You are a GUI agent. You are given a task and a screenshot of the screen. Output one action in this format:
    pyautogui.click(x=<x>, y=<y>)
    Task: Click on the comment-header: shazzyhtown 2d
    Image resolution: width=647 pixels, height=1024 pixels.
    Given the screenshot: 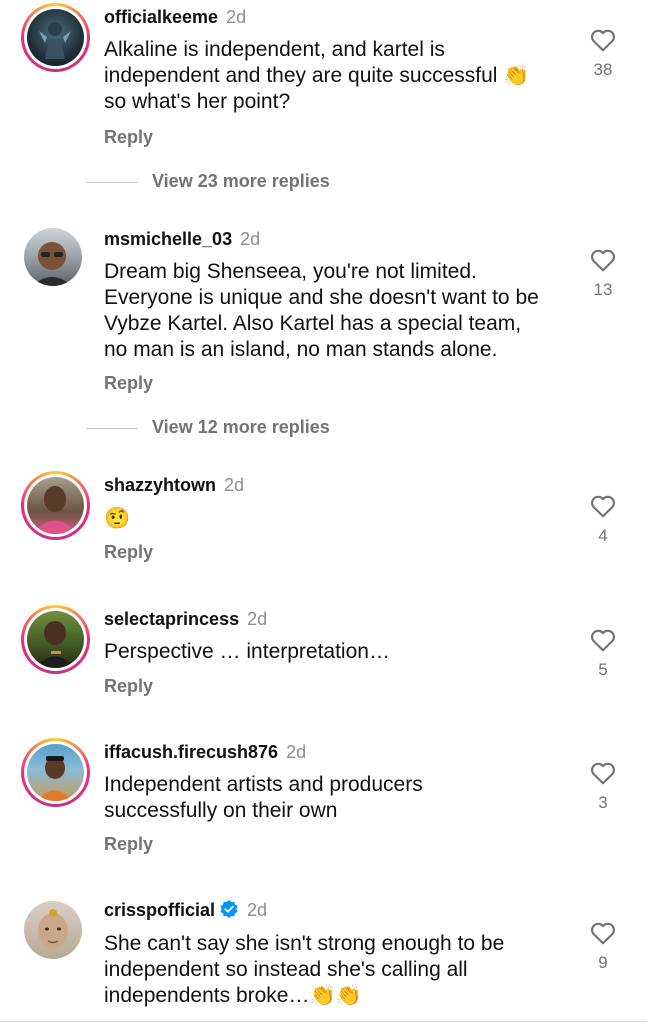 What is the action you would take?
    pyautogui.click(x=174, y=485)
    